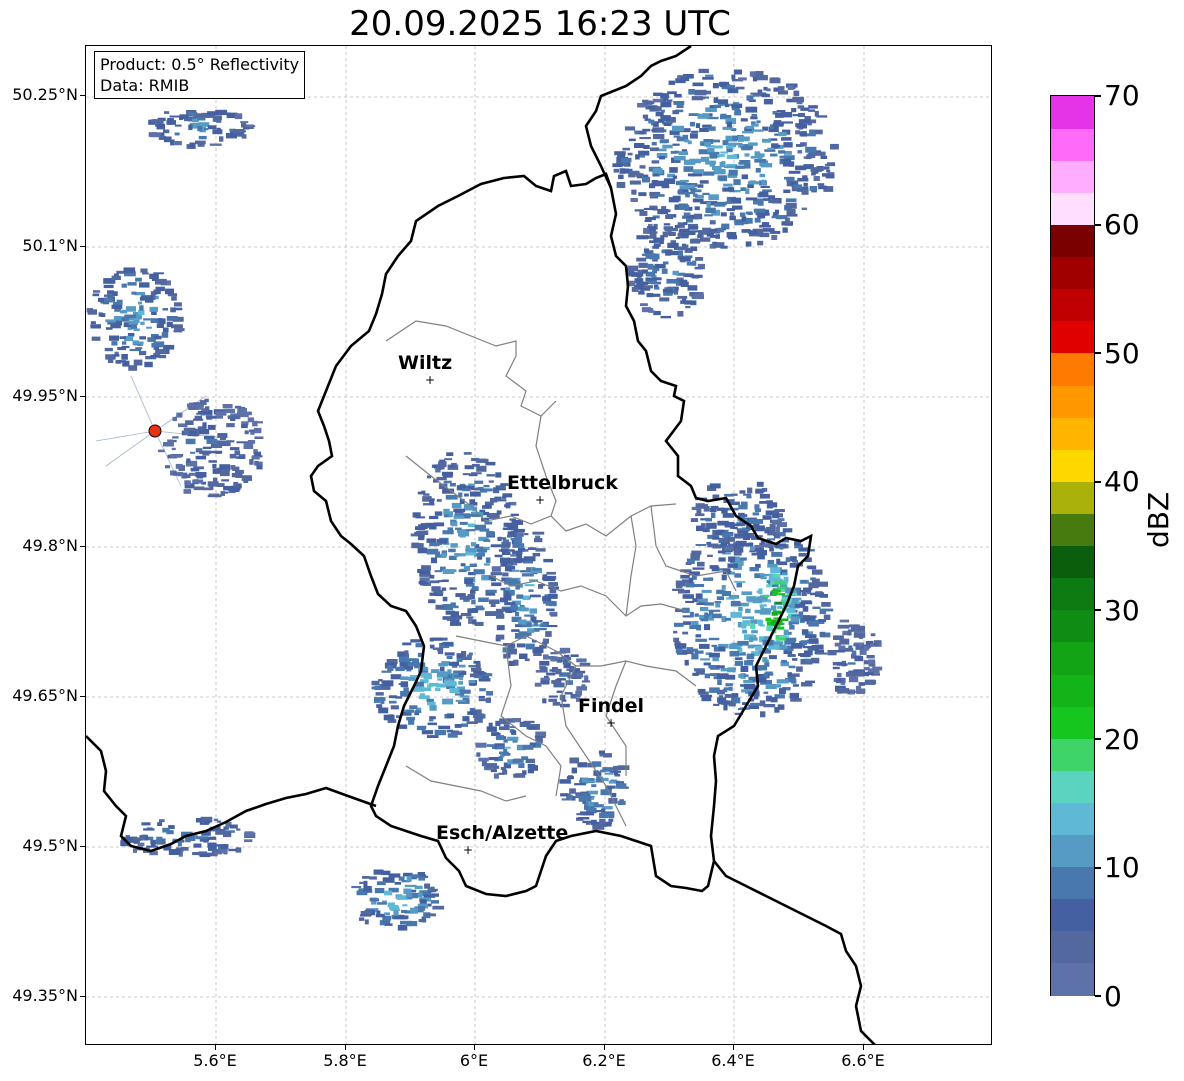  Describe the element at coordinates (200, 75) in the screenshot. I see `product-info-box: Product: 0.5° Reflectivity Data: RMIB` at that location.